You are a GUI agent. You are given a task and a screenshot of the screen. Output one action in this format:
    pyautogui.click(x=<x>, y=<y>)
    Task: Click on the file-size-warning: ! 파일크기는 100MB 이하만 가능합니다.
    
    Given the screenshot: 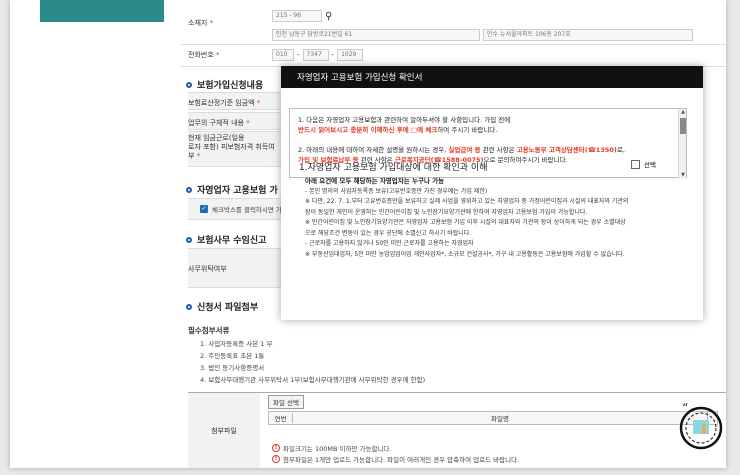 What is the action you would take?
    pyautogui.click(x=331, y=448)
    